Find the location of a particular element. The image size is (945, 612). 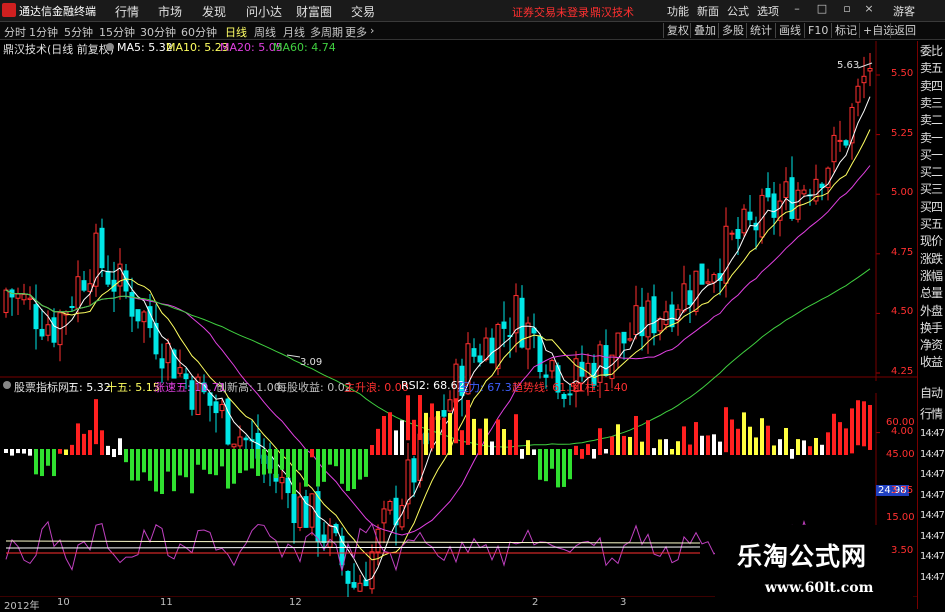

more-arrow-icon: › is located at coordinates (372, 30).